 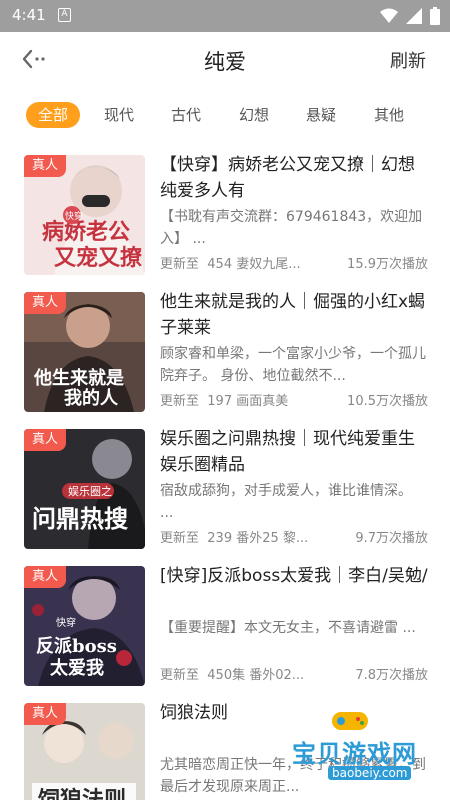 I want to click on tab-fantasy: 幻想, so click(x=254, y=115).